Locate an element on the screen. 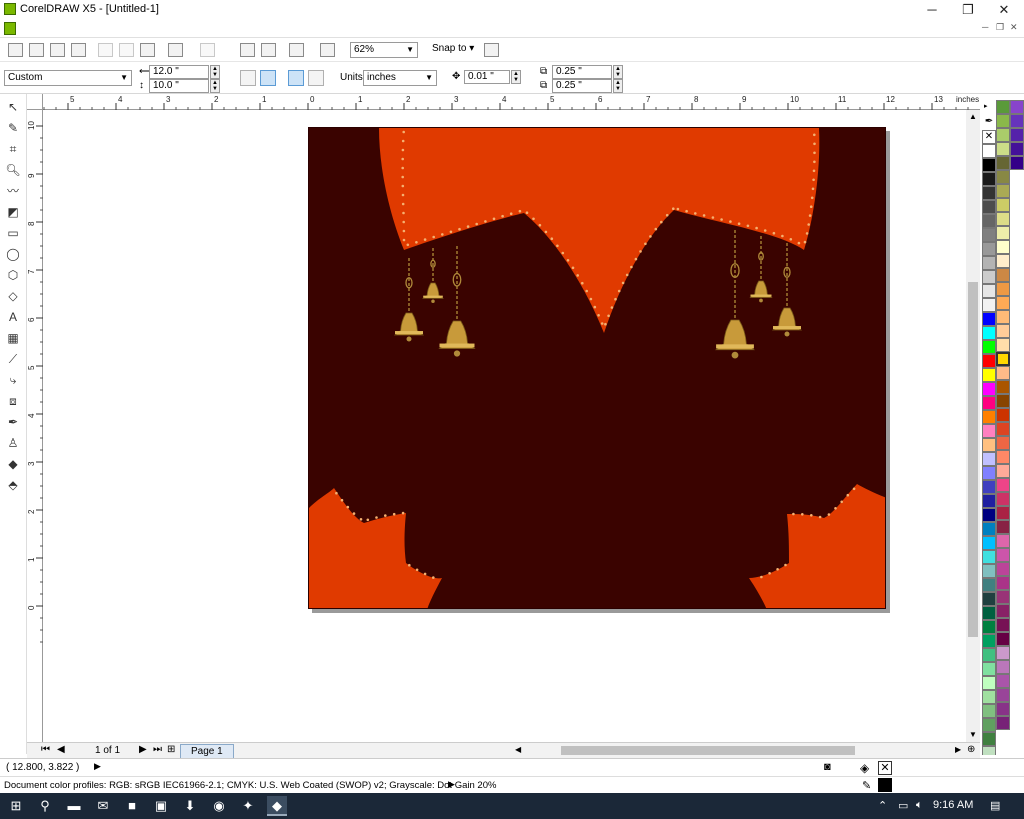  fill-tool-icon: ◆ is located at coordinates (13, 464).